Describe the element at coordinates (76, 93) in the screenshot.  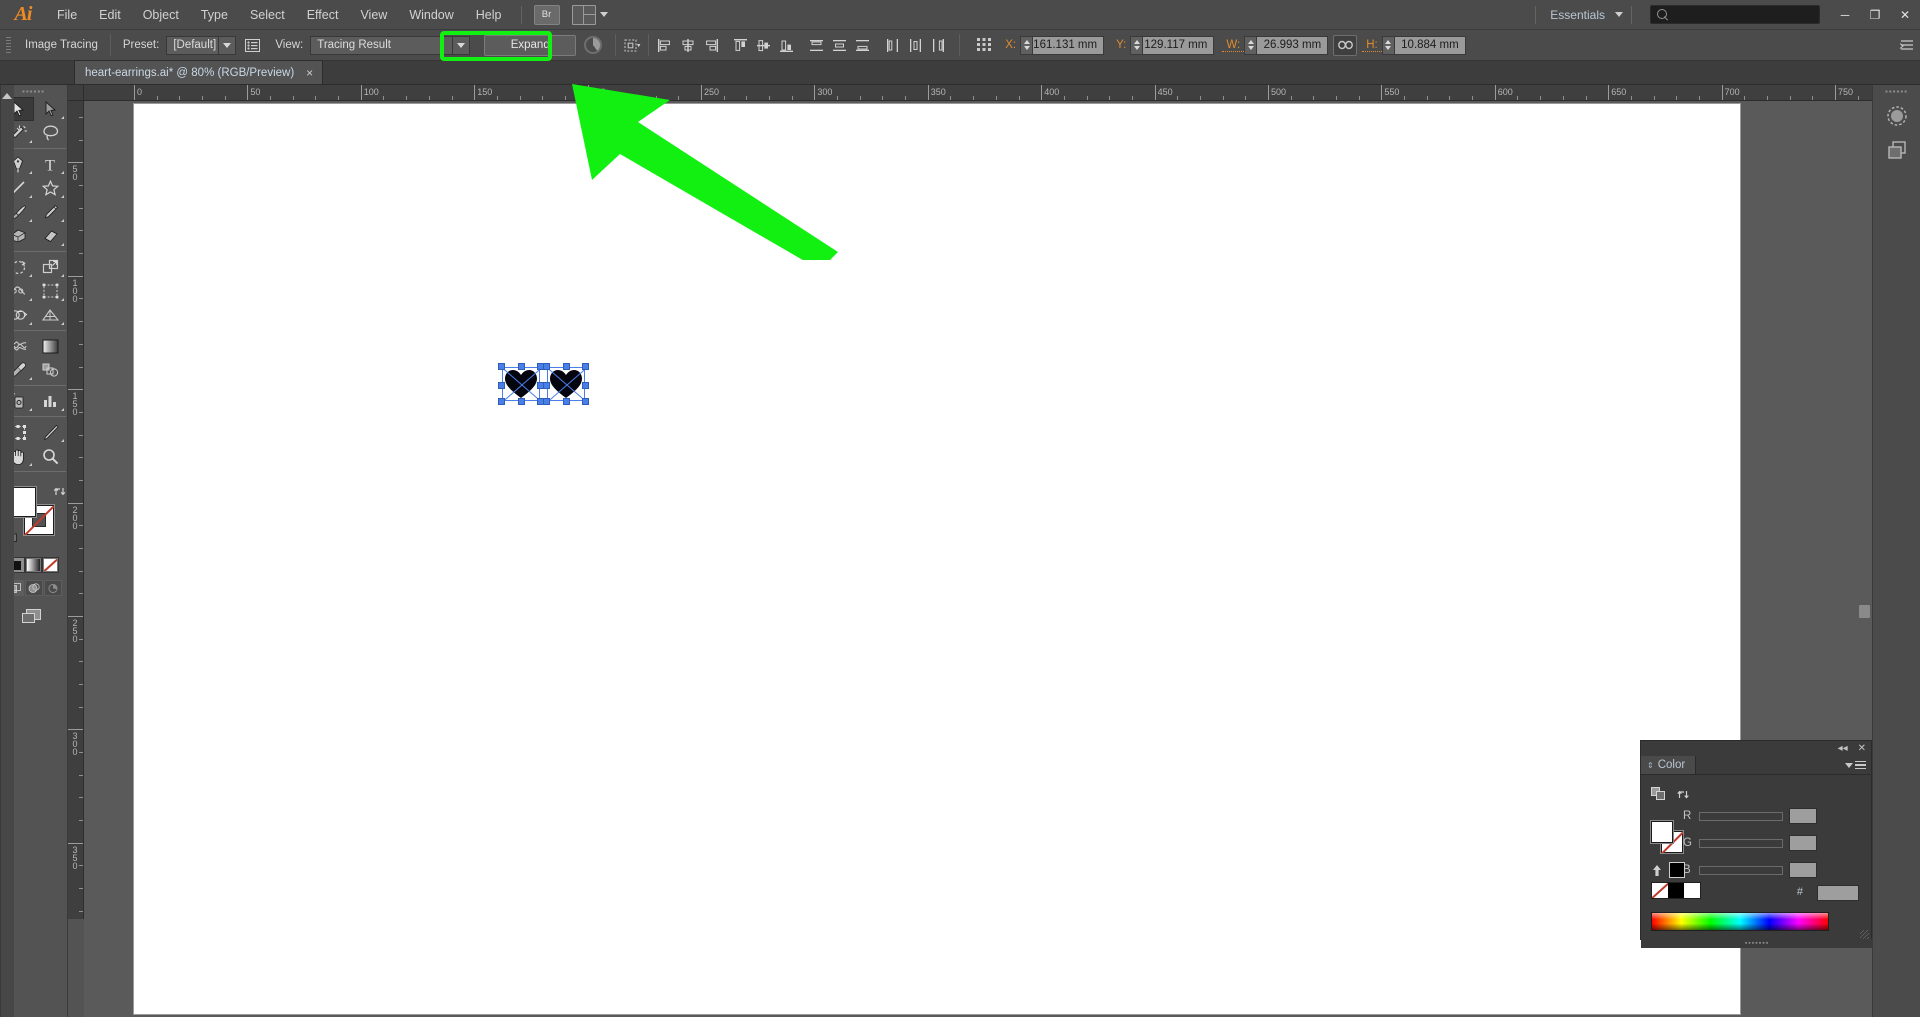
I see `ruler-corner` at that location.